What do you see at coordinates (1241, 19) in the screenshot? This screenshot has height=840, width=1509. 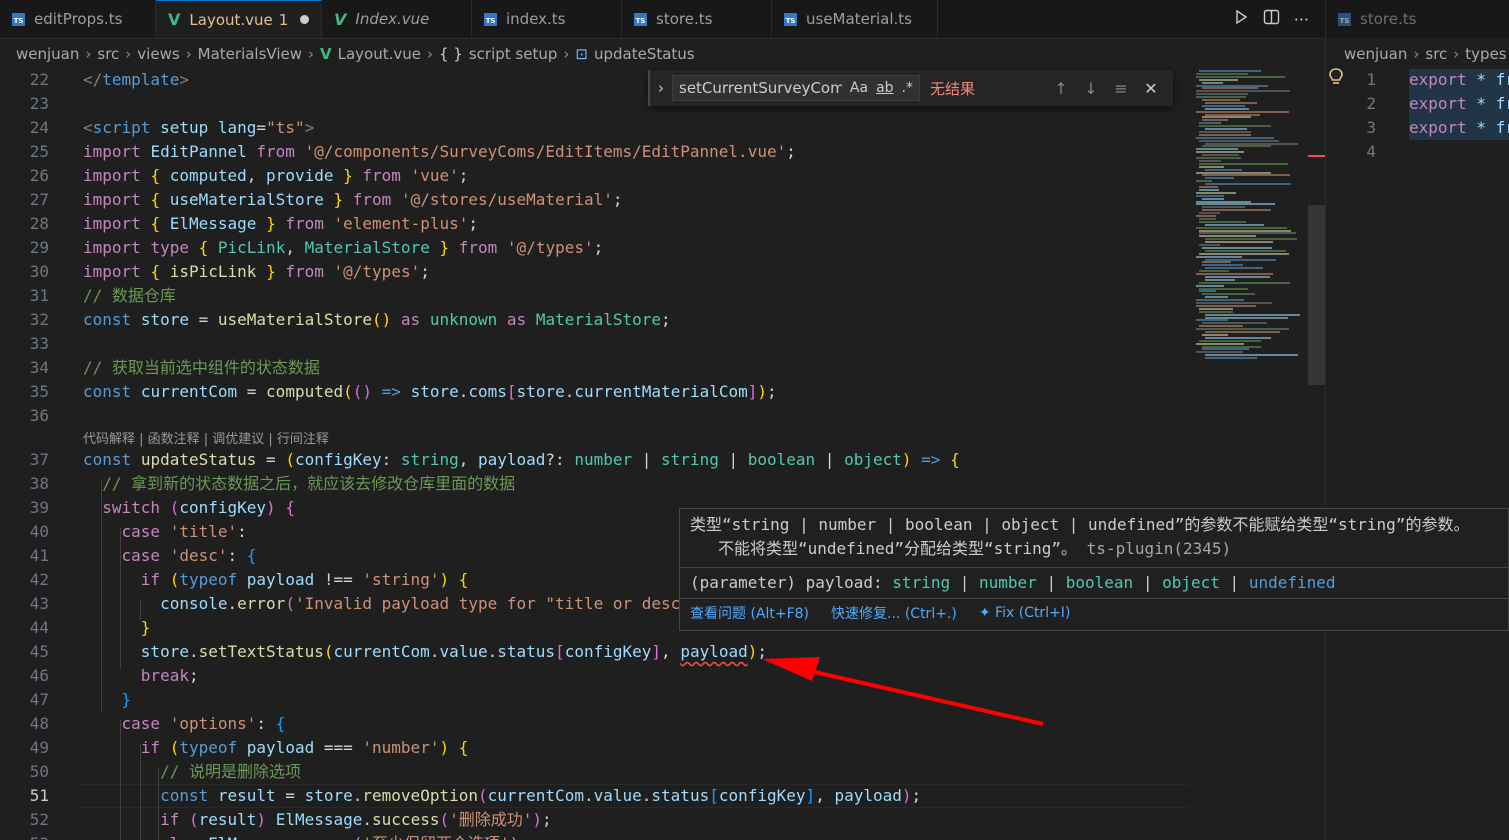 I see `run-icon` at bounding box center [1241, 19].